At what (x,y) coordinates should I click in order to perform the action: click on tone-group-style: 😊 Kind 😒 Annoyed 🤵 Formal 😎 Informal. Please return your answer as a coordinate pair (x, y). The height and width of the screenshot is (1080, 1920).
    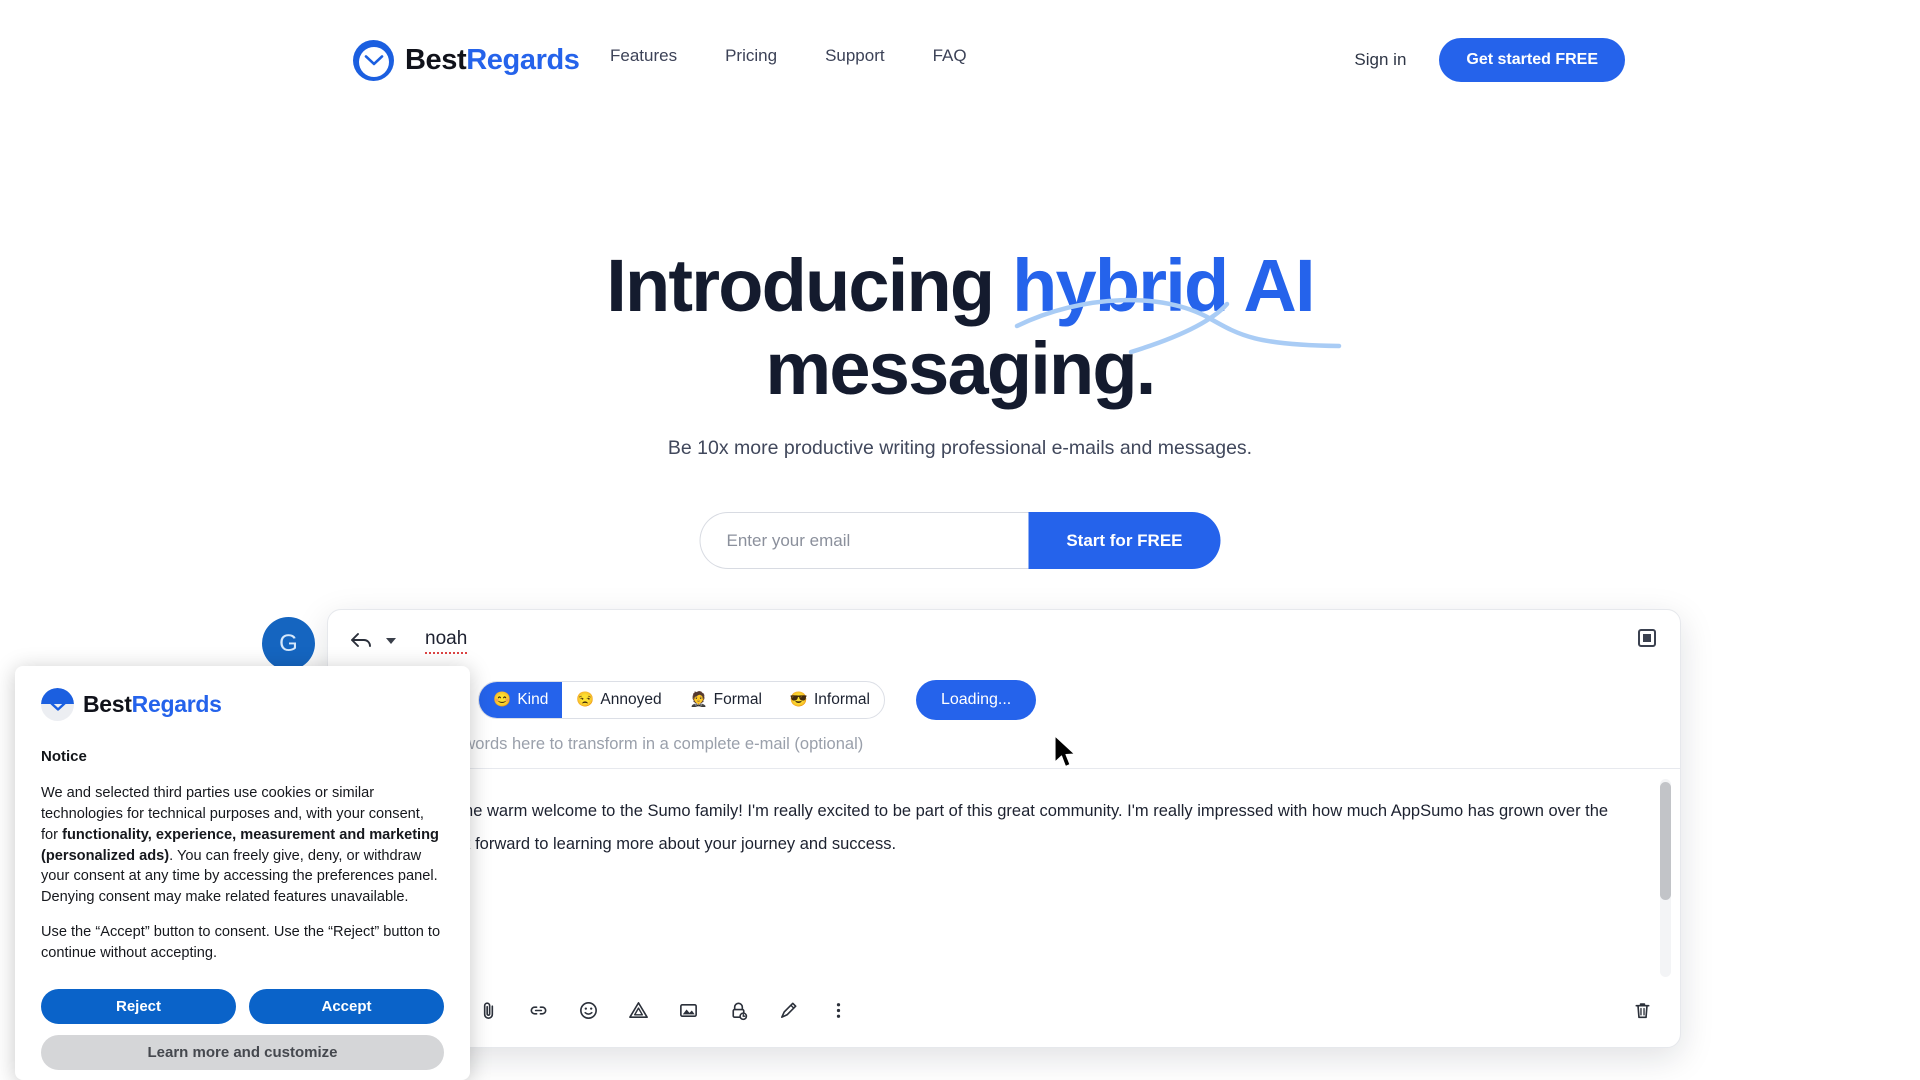
    Looking at the image, I should click on (681, 700).